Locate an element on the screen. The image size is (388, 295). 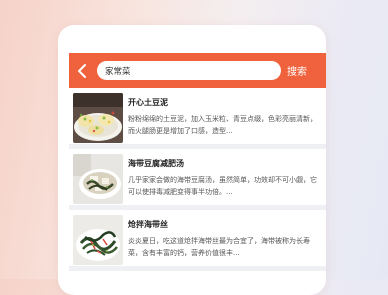
search-box is located at coordinates (189, 70).